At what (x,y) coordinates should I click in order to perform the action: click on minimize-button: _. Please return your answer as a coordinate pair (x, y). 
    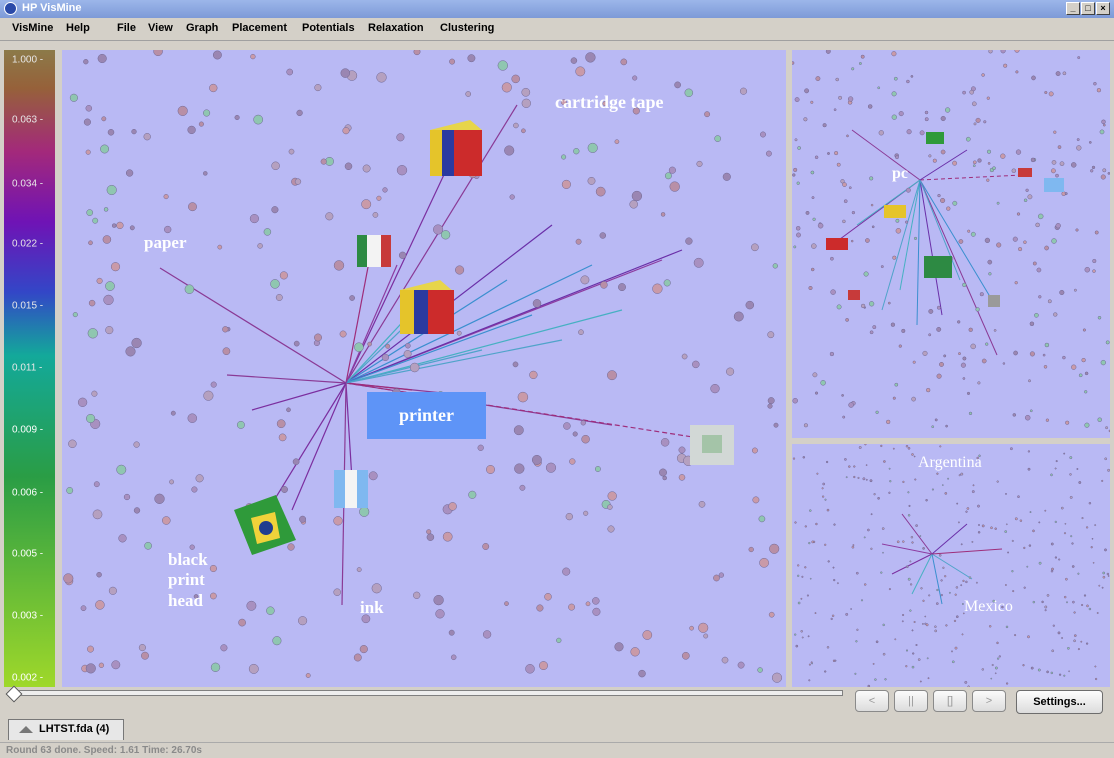
    Looking at the image, I should click on (1073, 8).